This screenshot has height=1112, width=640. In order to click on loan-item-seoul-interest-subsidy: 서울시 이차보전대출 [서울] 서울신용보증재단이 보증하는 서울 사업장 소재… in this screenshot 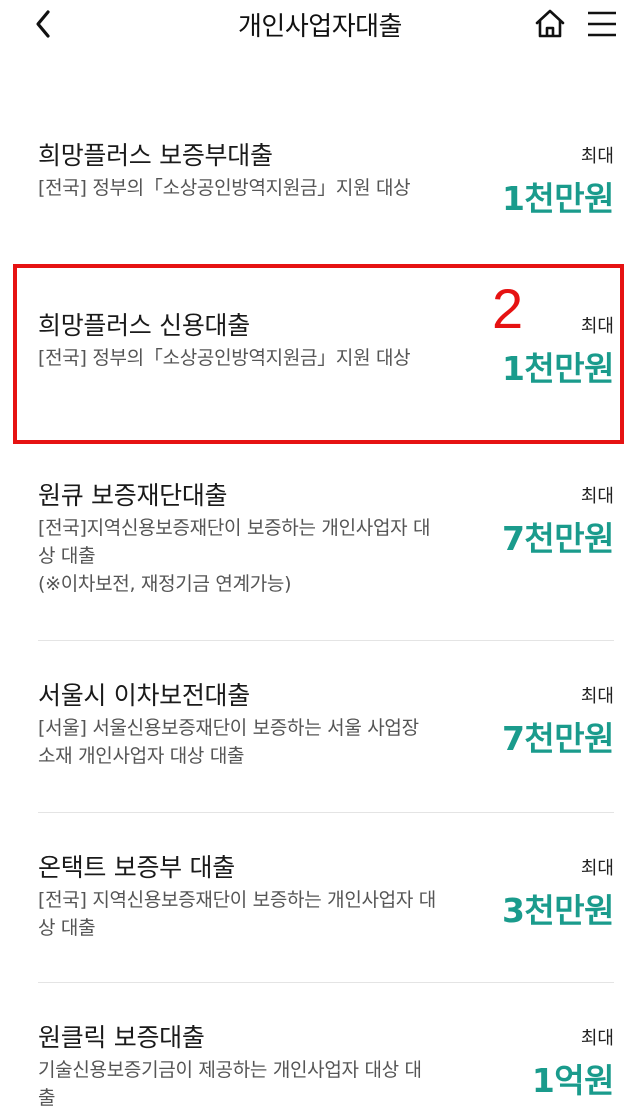, I will do `click(326, 706)`.